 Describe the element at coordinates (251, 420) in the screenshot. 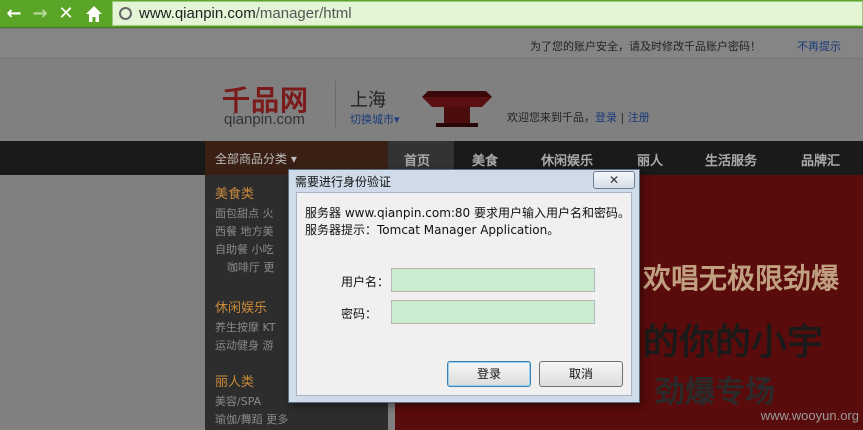

I see `category-item: 瑜伽/舞蹈 更多` at that location.